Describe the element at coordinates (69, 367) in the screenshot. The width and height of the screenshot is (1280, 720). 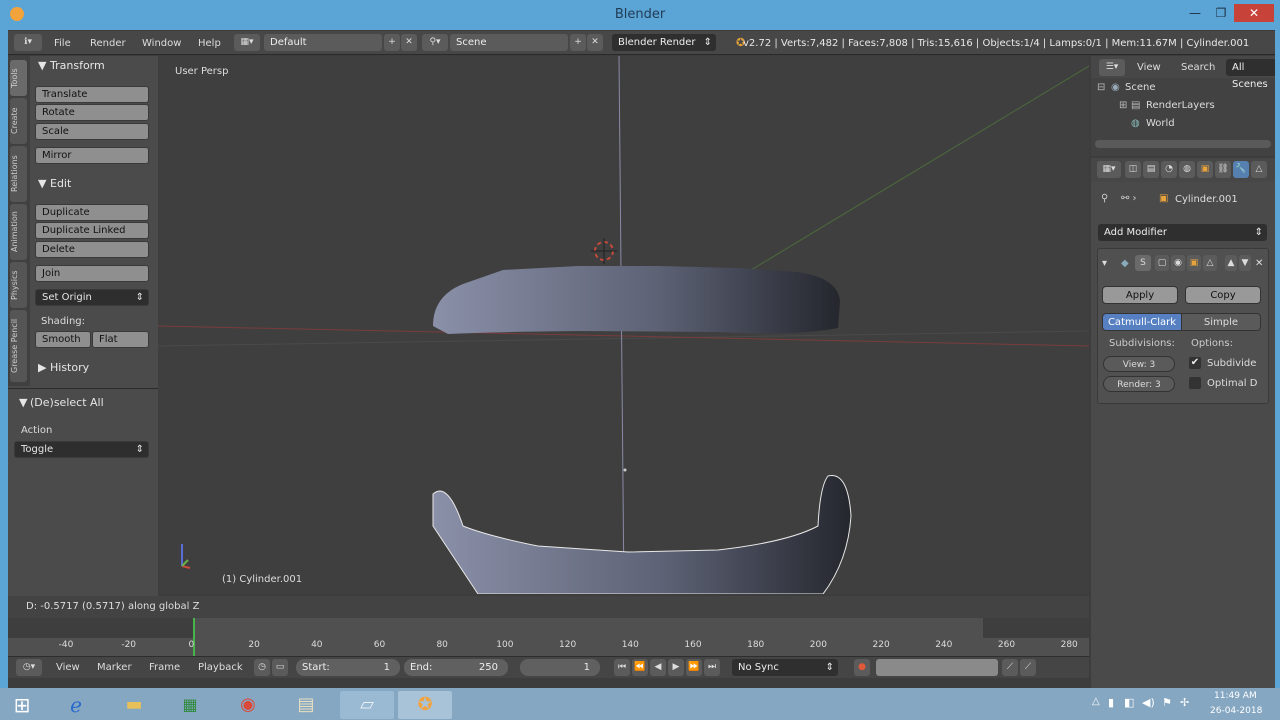
I see `history-panel-title: History` at that location.